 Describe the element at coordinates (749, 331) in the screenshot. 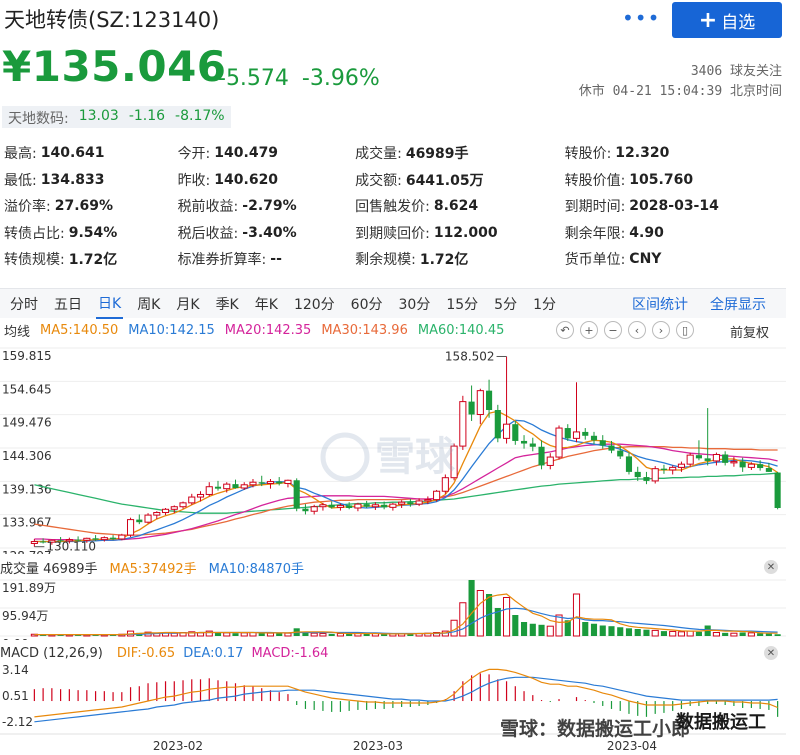

I see `adjust-mode-selector: 前复权` at that location.